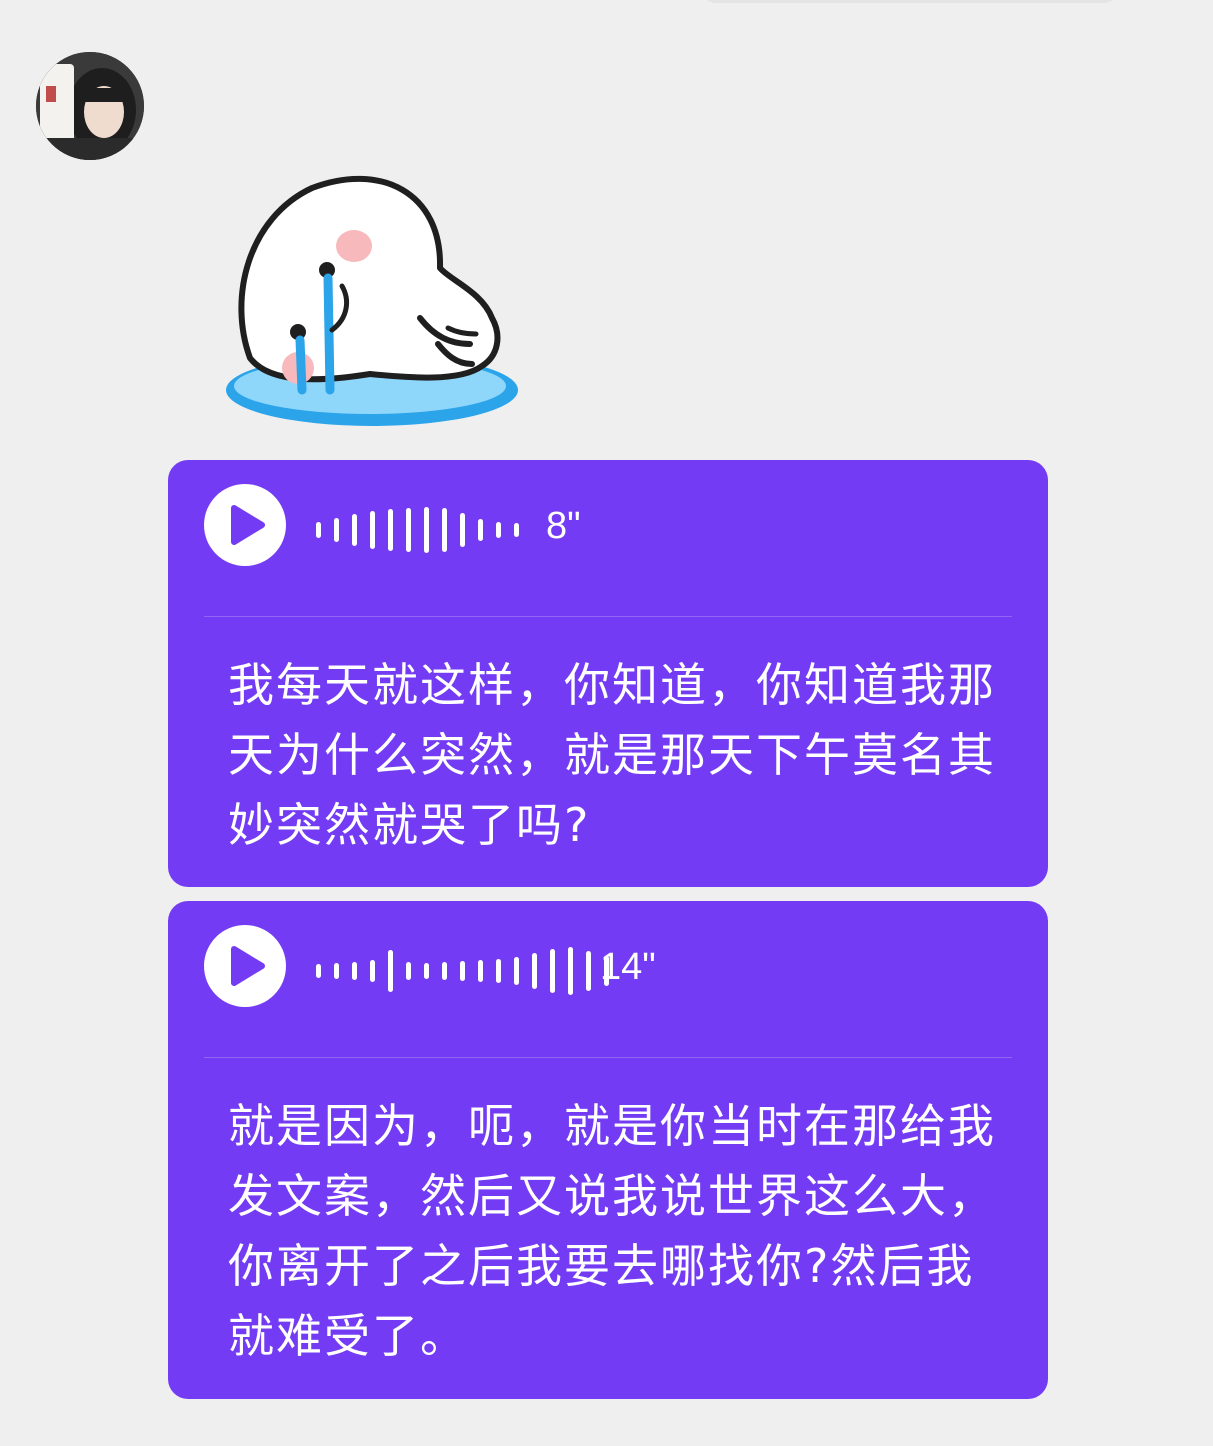 The height and width of the screenshot is (1446, 1213). I want to click on voice-transcript: 我每天就这样，你知道，你知道我那天为什么突然，就是那天下午莫名其妙突然就哭了吗?, so click(612, 755).